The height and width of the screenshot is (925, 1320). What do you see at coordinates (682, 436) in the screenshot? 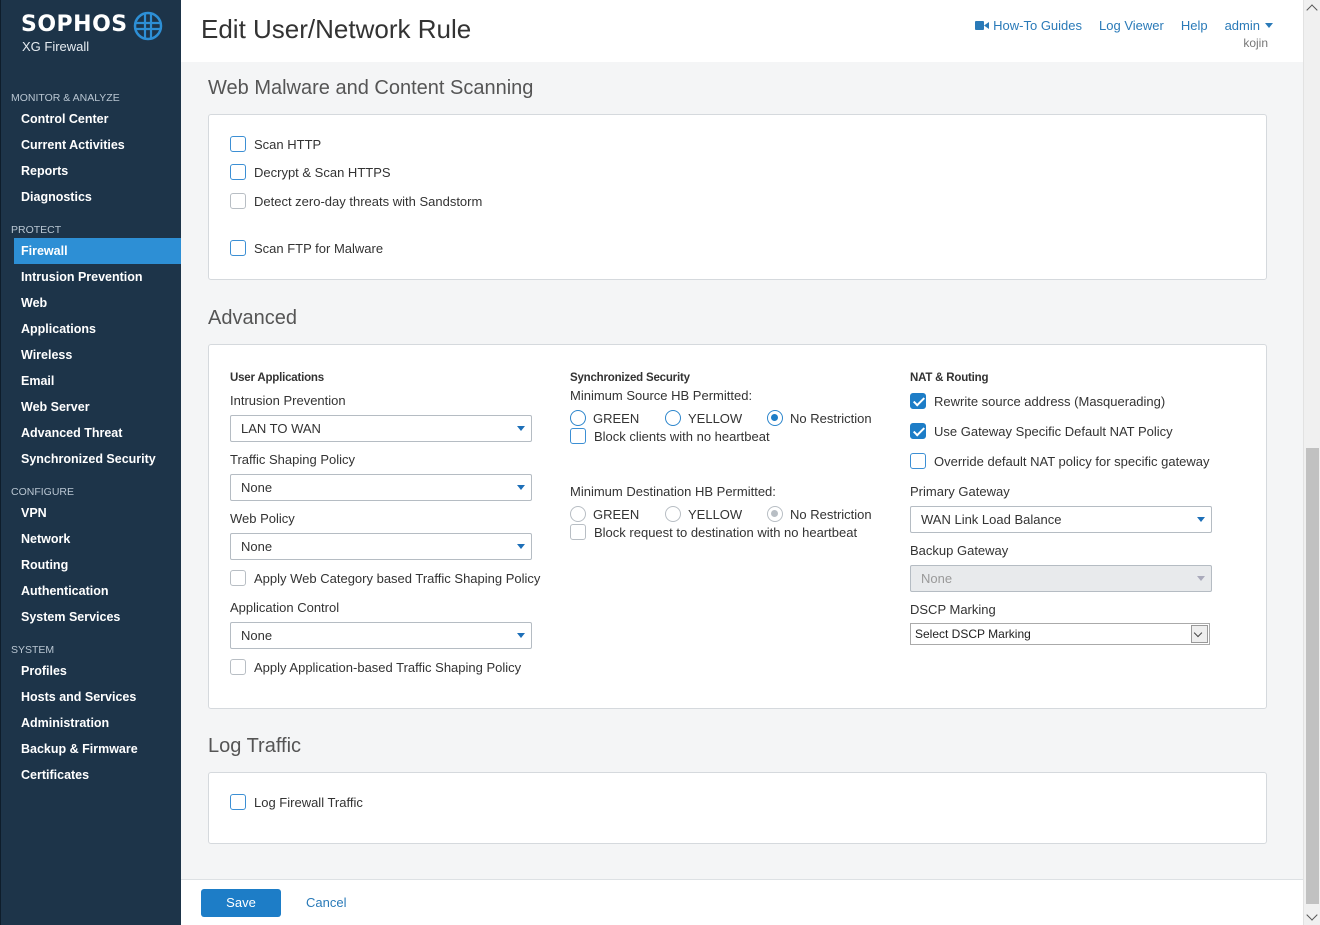
I see `block-clients-label: Block clients with no heartbeat` at bounding box center [682, 436].